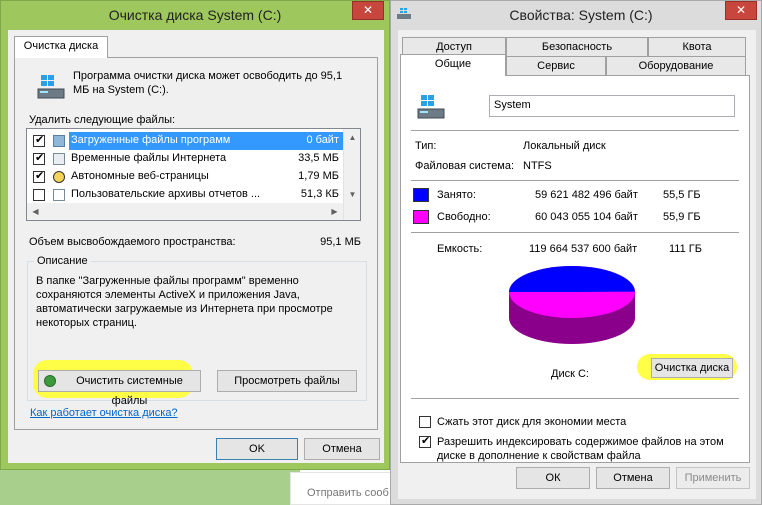  I want to click on title-bar: Свойства: System (C:) ✕, so click(576, 15).